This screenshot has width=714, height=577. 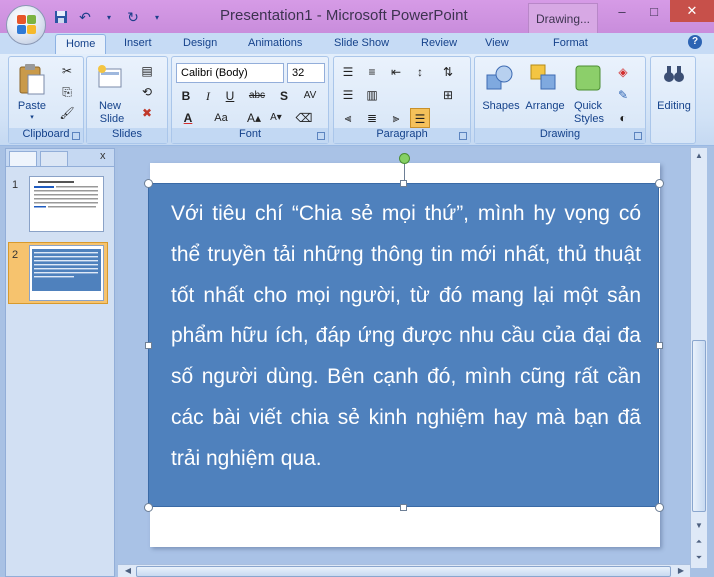 What do you see at coordinates (699, 426) in the screenshot?
I see `vertical-scroll-thumb` at bounding box center [699, 426].